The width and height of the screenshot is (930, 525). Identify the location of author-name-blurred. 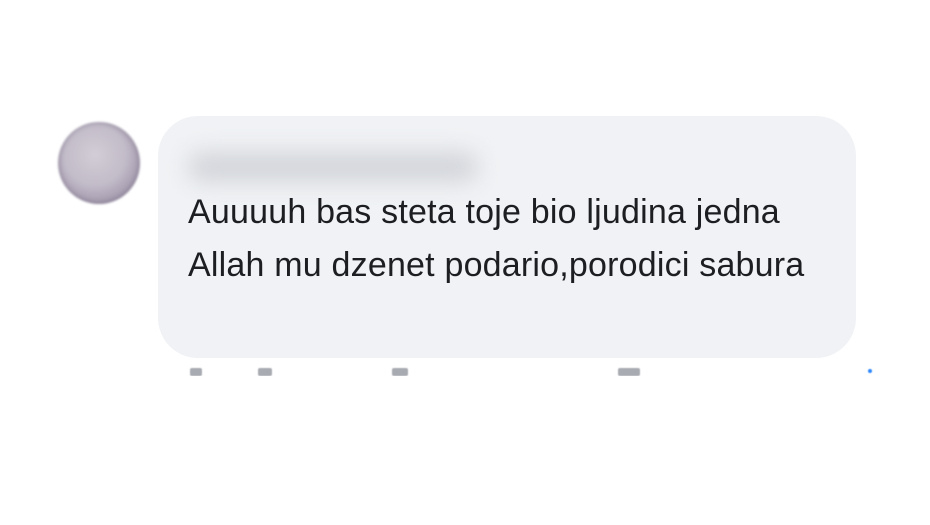
(338, 166).